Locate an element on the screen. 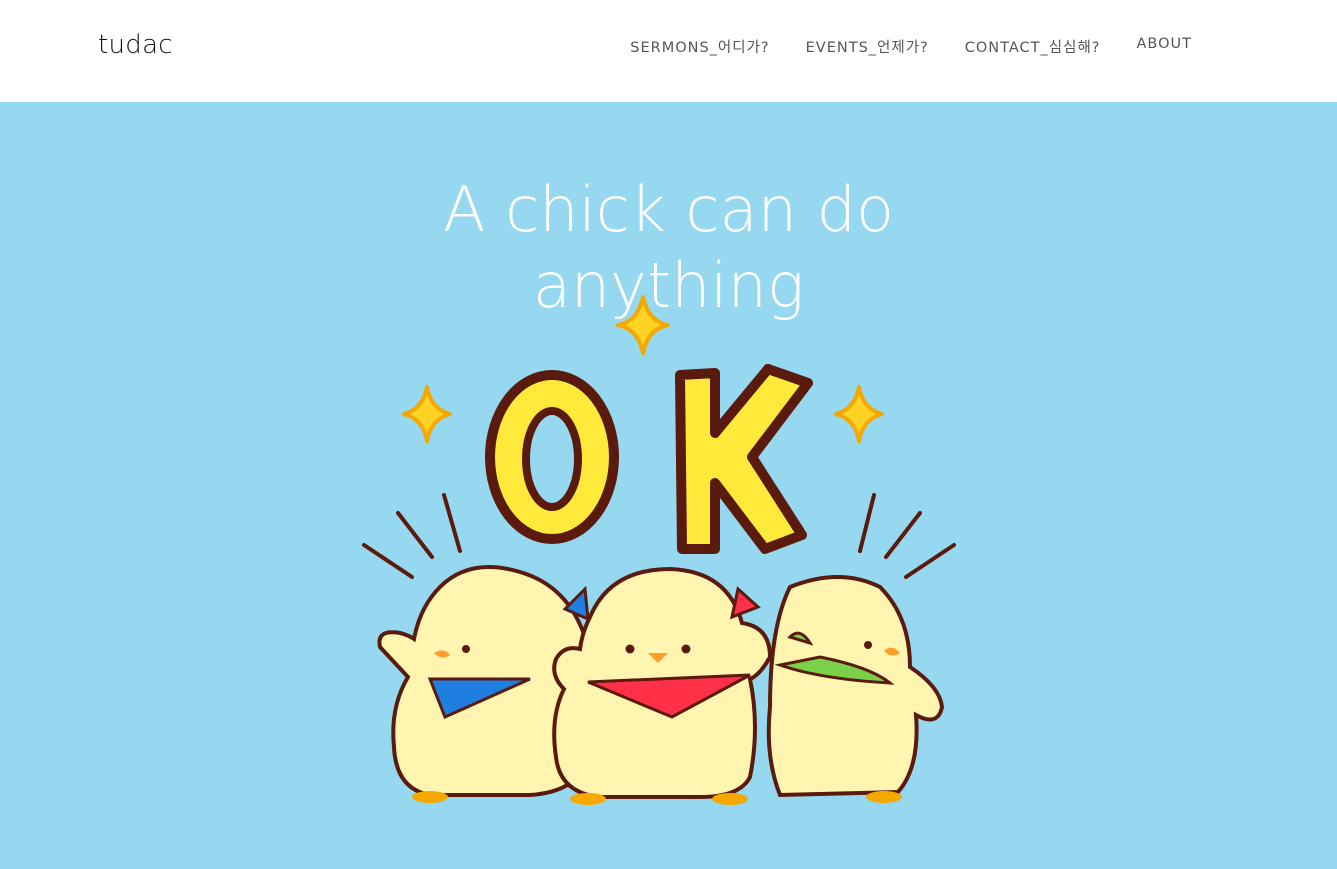  site-logo: tudac is located at coordinates (135, 45).